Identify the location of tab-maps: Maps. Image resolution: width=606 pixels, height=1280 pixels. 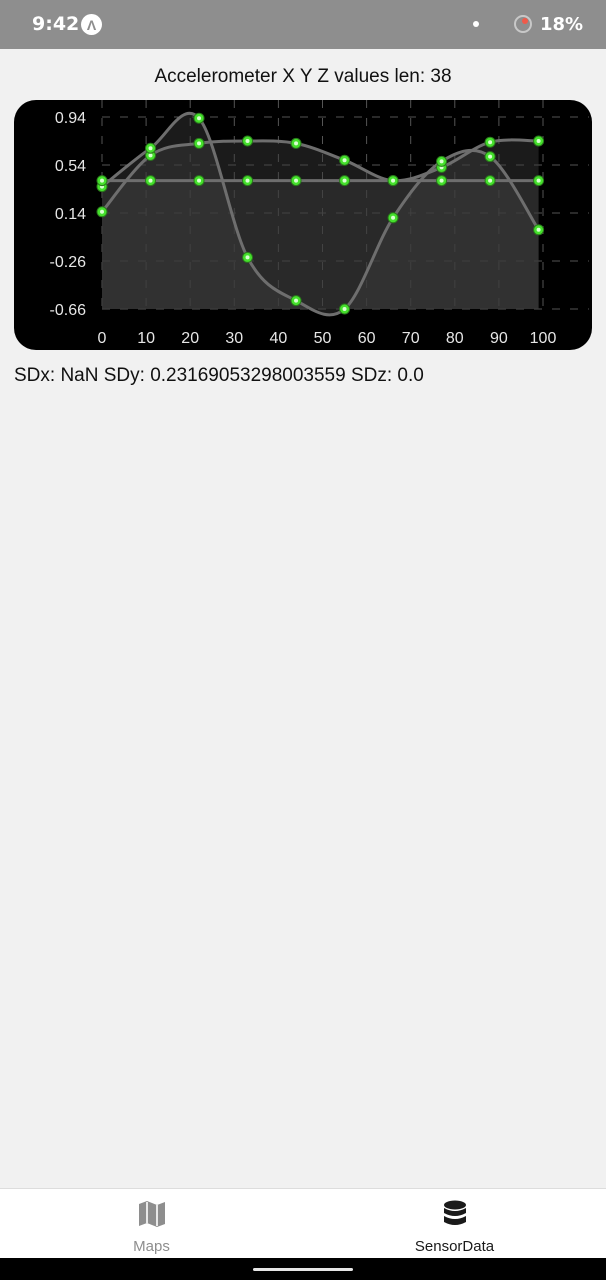
(151, 1224).